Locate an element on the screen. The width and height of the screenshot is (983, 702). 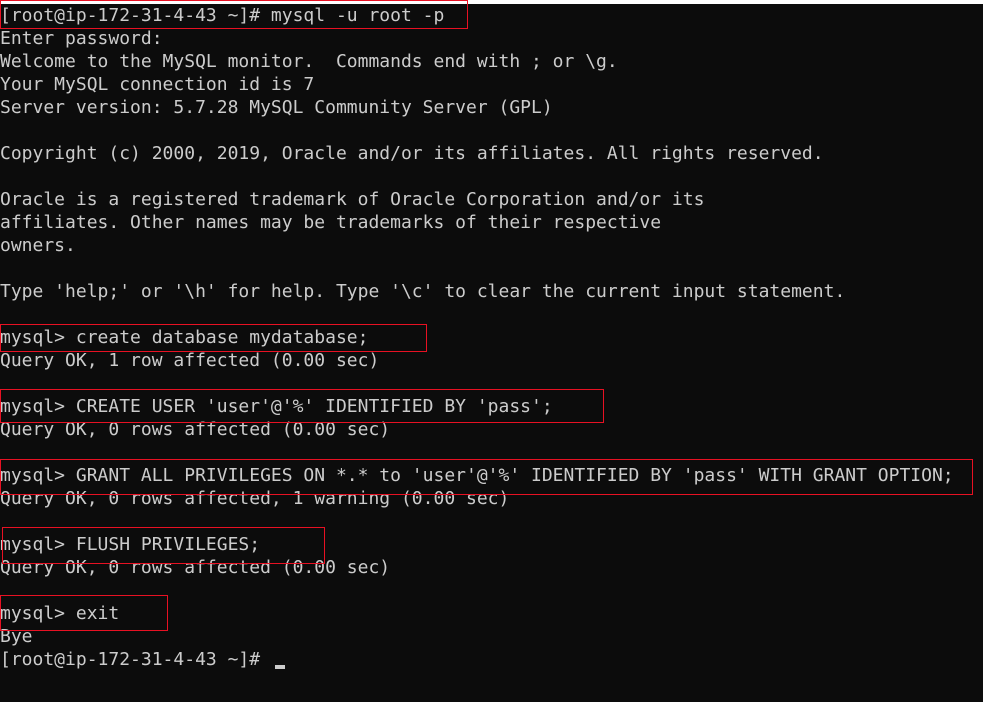
terminal-line: owners. is located at coordinates (38, 245).